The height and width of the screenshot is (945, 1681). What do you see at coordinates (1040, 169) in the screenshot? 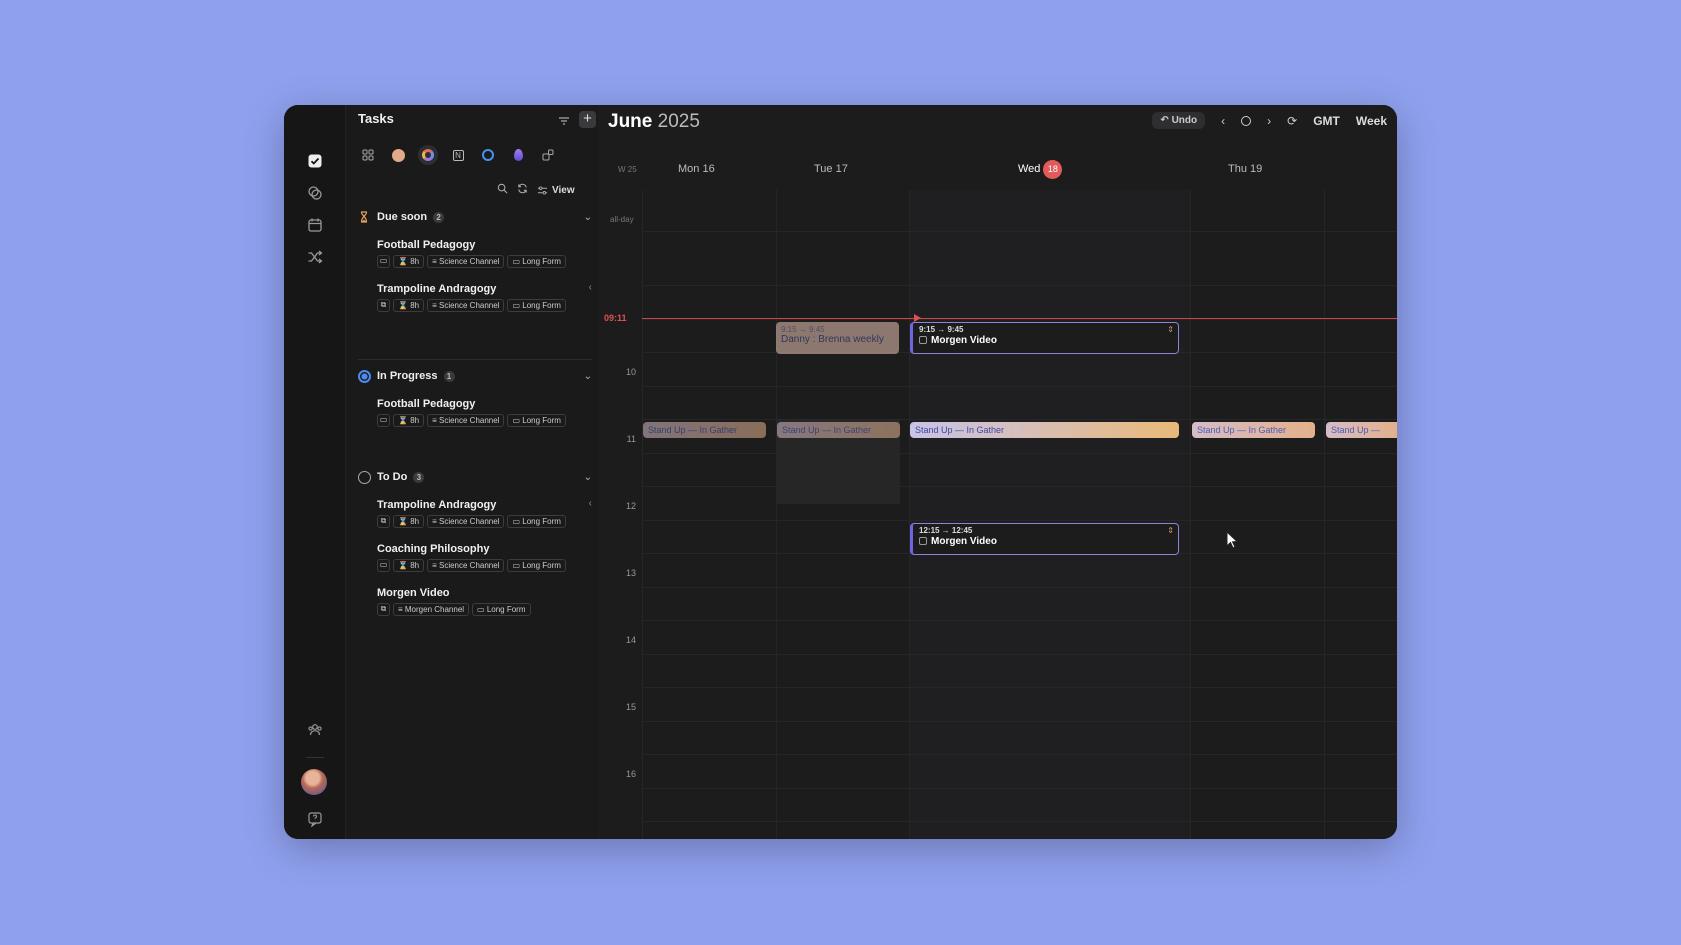
I see `day-header-wed: Wed 18` at bounding box center [1040, 169].